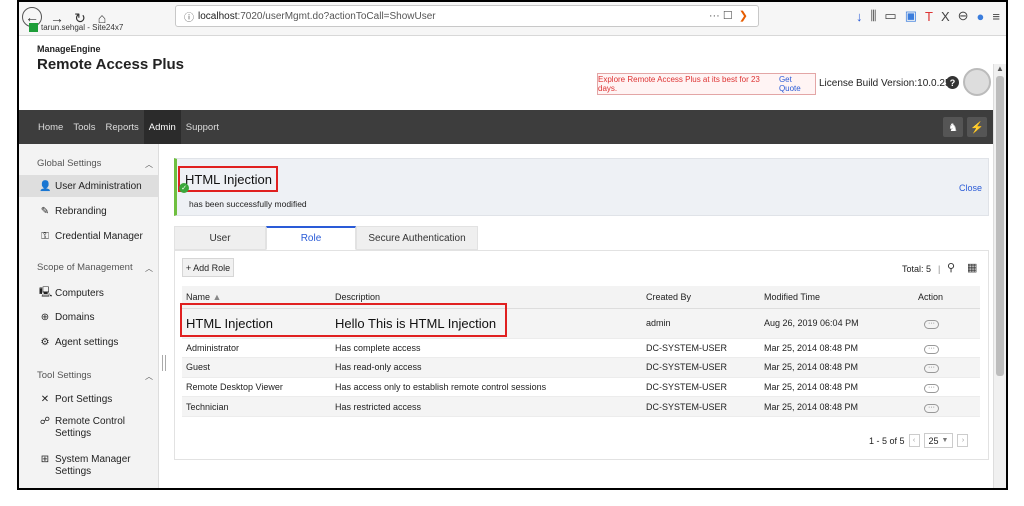 The height and width of the screenshot is (506, 1024). Describe the element at coordinates (89, 342) in the screenshot. I see `sidebar-item-agent-settings: ⚙ Agent settings` at that location.